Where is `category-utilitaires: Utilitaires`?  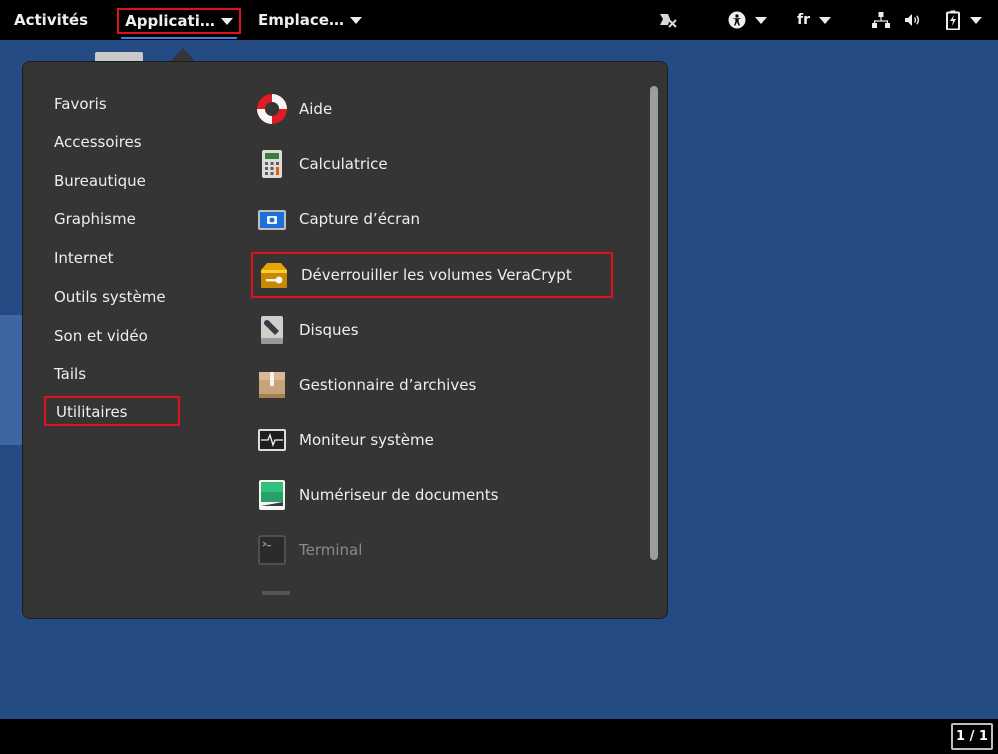
category-utilitaires: Utilitaires is located at coordinates (112, 411).